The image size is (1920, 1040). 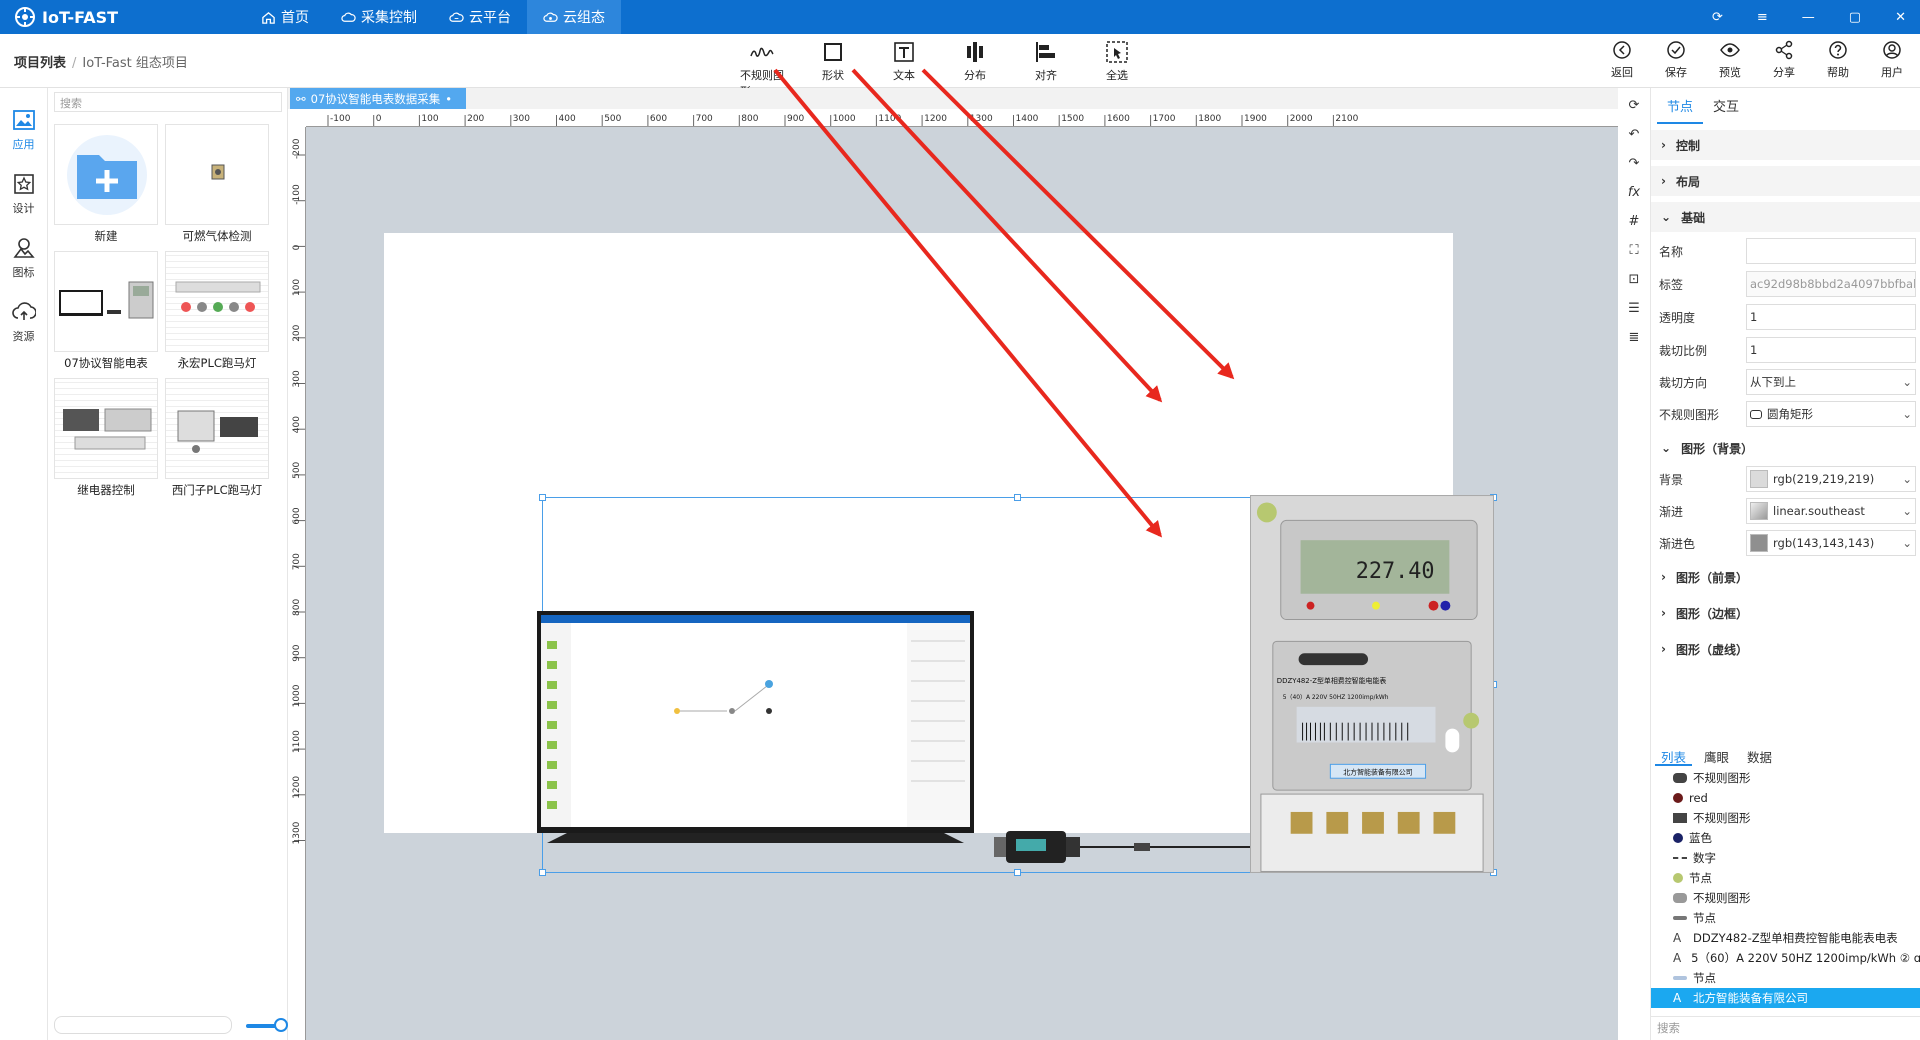 What do you see at coordinates (23, 194) in the screenshot?
I see `leftnav-design: 设计` at bounding box center [23, 194].